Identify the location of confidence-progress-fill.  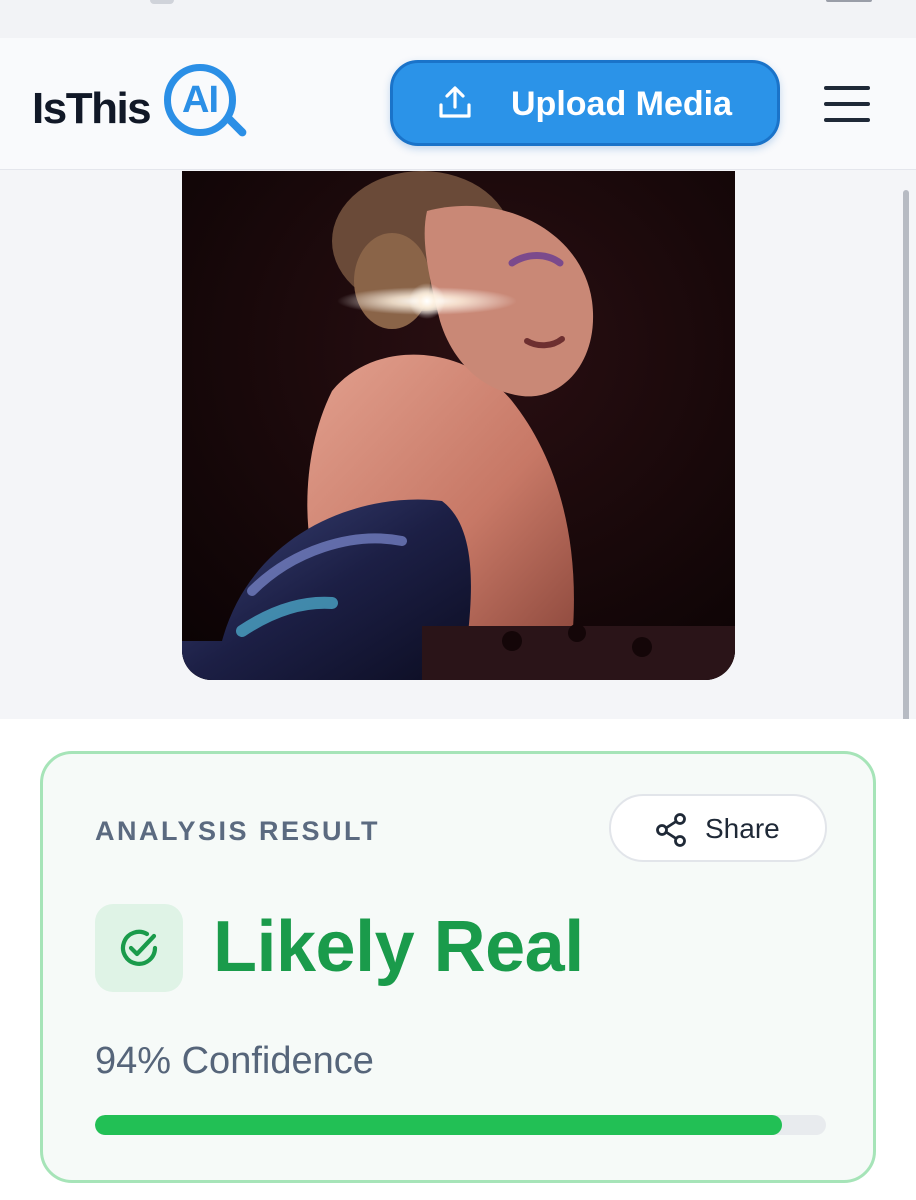
(439, 1125).